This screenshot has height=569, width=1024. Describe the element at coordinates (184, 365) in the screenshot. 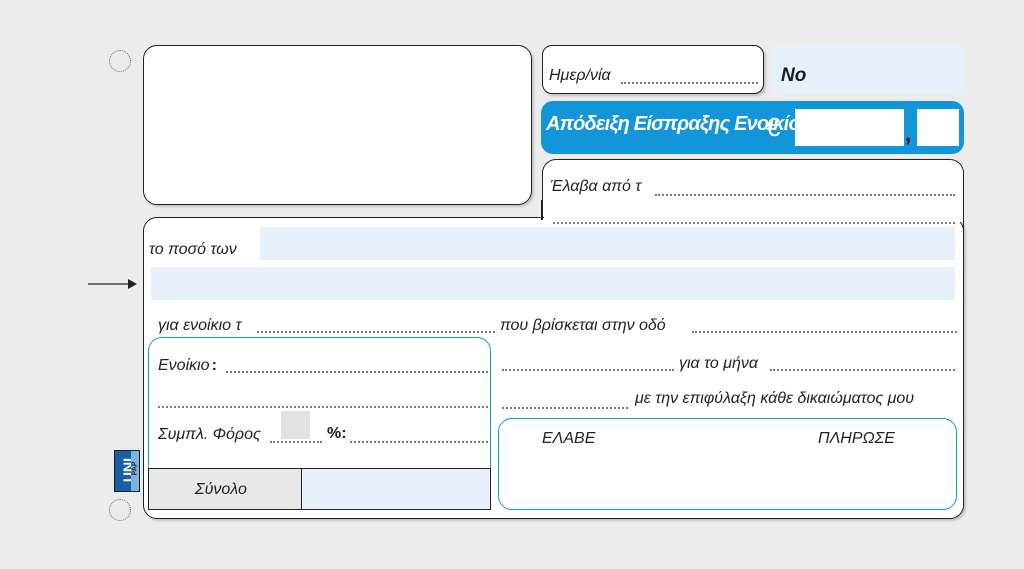

I see `rent-amount-label-text: Ενοίκιο` at that location.